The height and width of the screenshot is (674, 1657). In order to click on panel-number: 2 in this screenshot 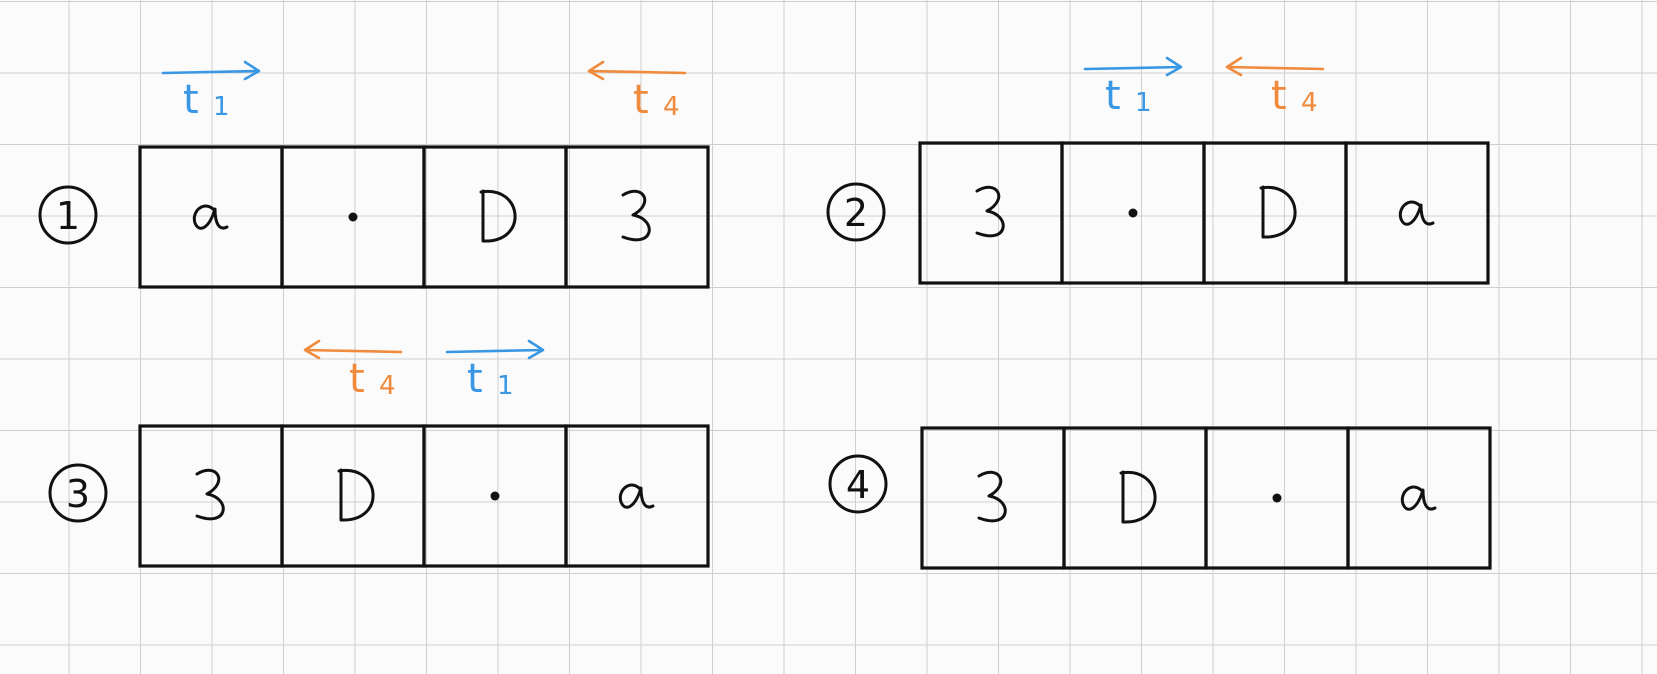, I will do `click(856, 213)`.